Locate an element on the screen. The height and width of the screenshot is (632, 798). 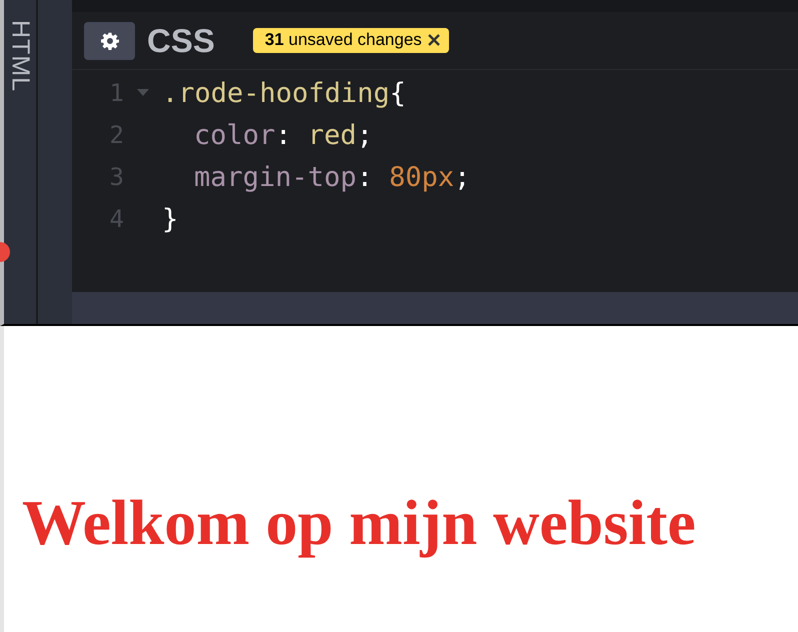
unsaved-changes-badge: 31 unsaved changes is located at coordinates (350, 40).